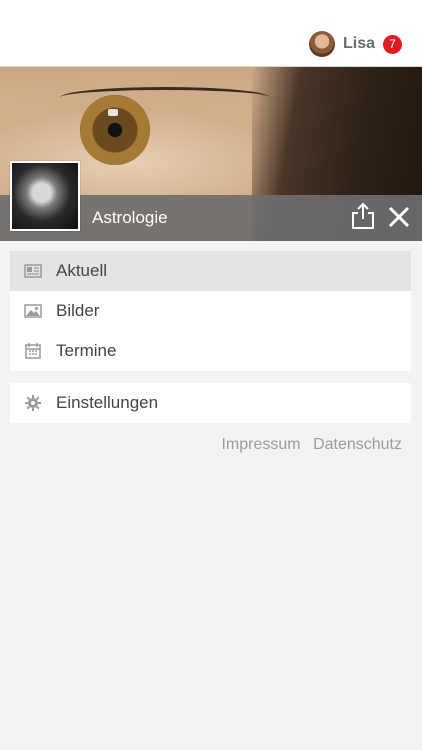 Image resolution: width=422 pixels, height=750 pixels. Describe the element at coordinates (33, 311) in the screenshot. I see `image-icon` at that location.